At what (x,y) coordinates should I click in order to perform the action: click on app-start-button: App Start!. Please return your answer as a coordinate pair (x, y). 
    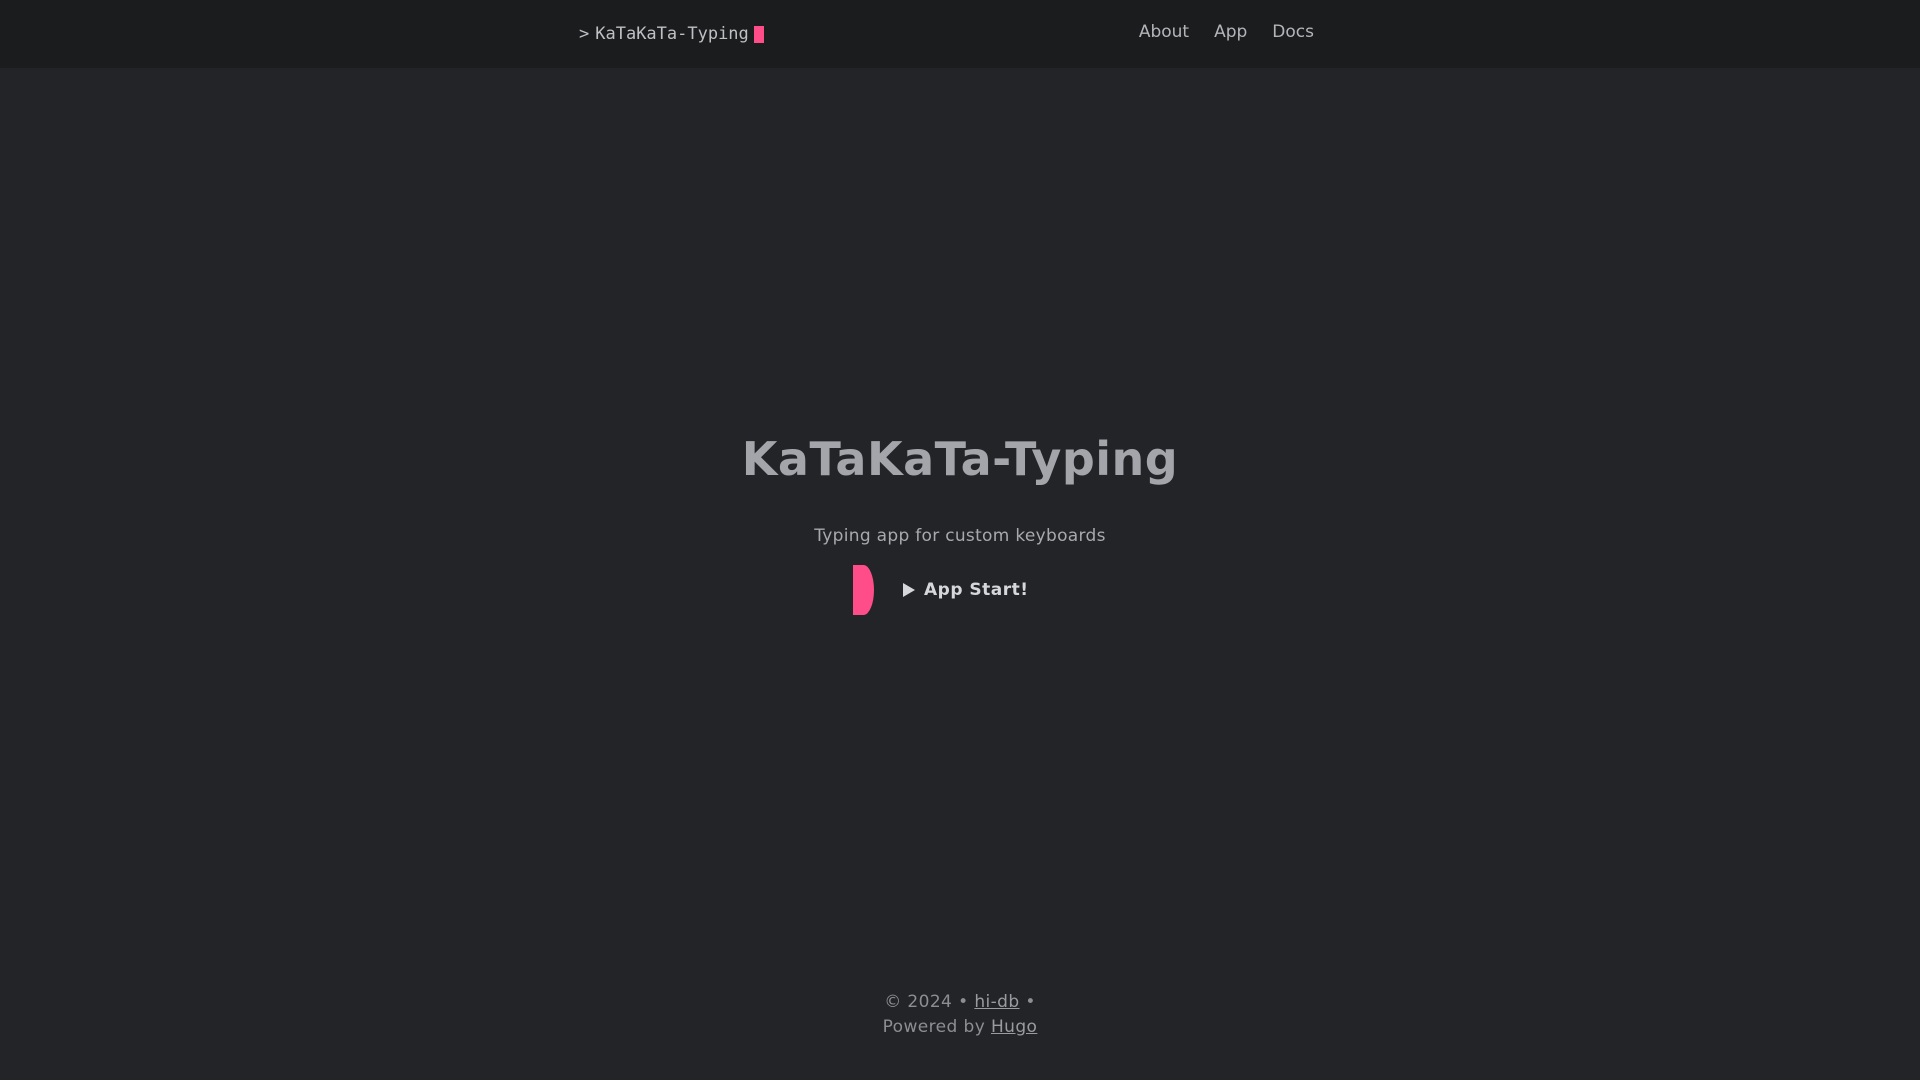
    Looking at the image, I should click on (966, 590).